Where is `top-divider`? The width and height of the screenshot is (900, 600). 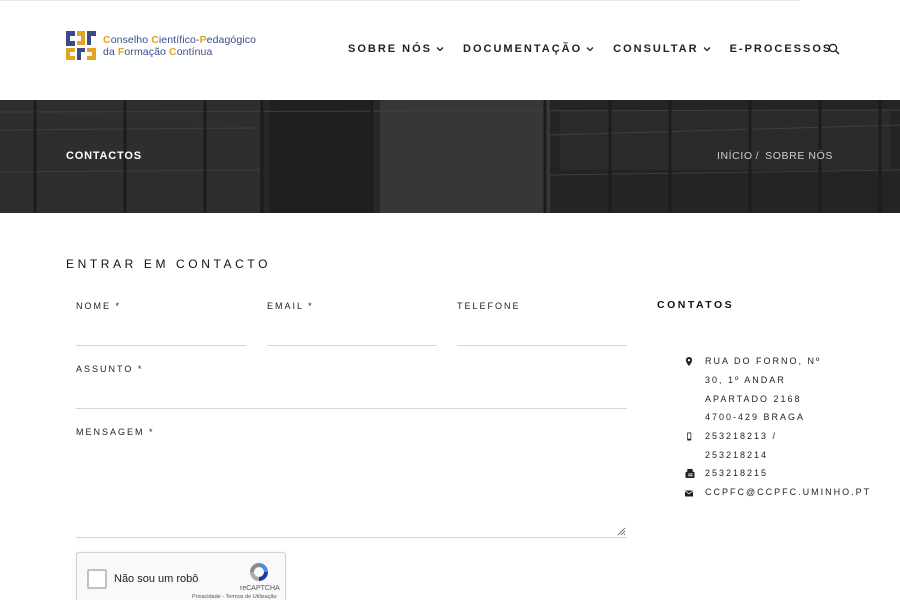
top-divider is located at coordinates (400, 0).